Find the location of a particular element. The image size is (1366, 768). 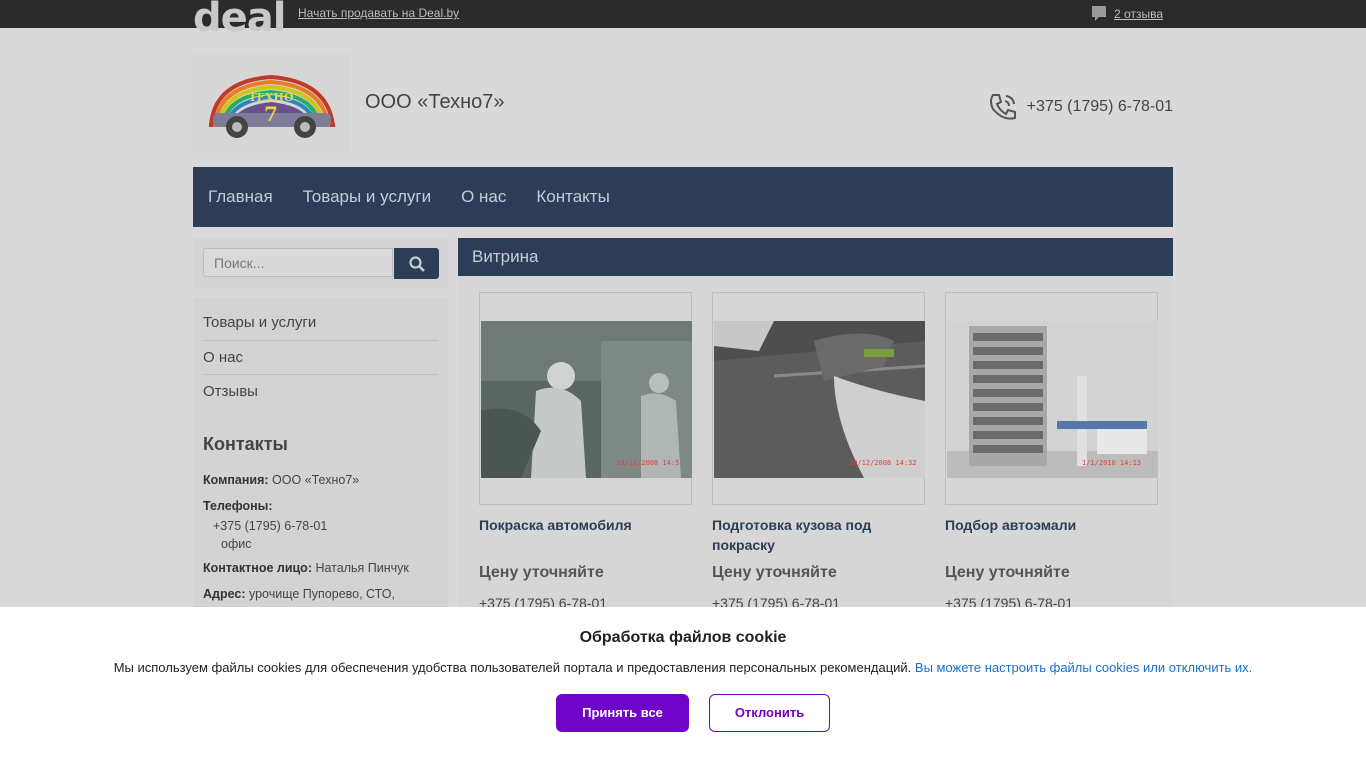

main-nav: Главная Товары и услуги О нас Контакты is located at coordinates (683, 197).